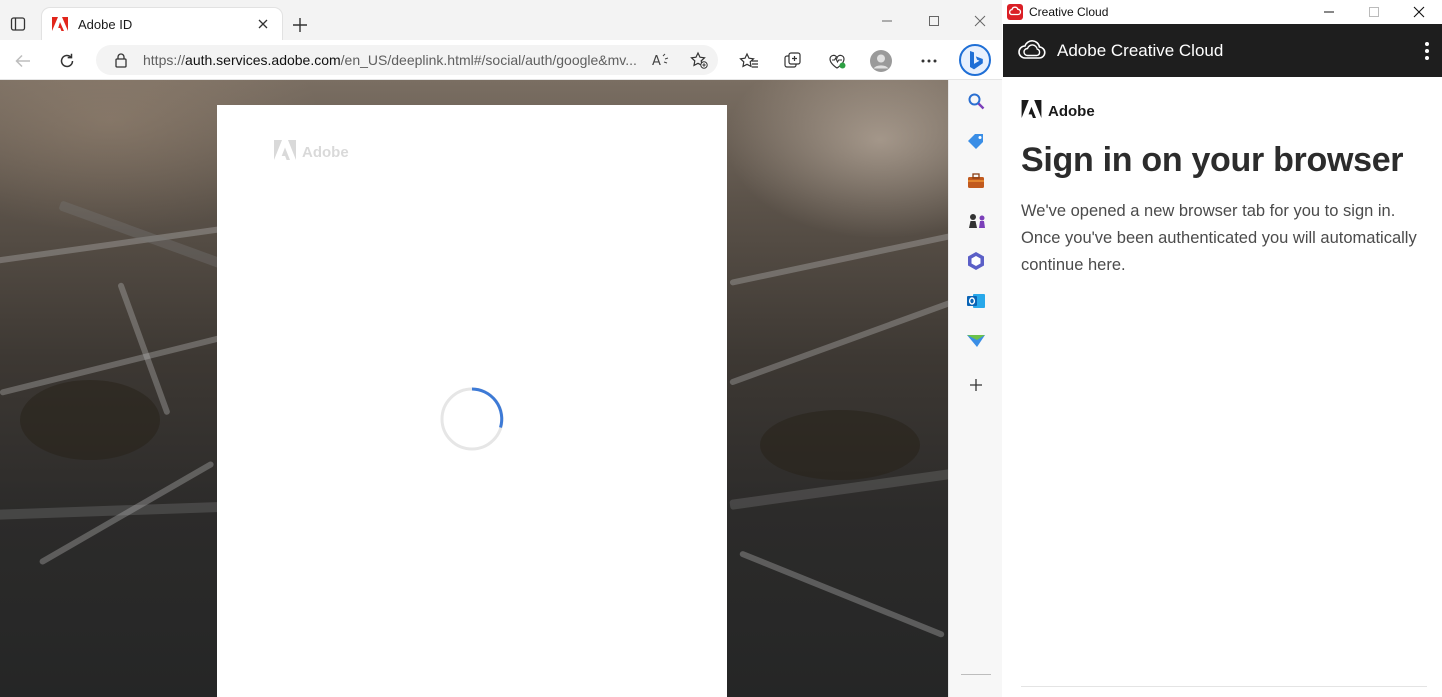 Image resolution: width=1442 pixels, height=697 pixels. I want to click on page-title: Sign in on your browser, so click(1212, 160).